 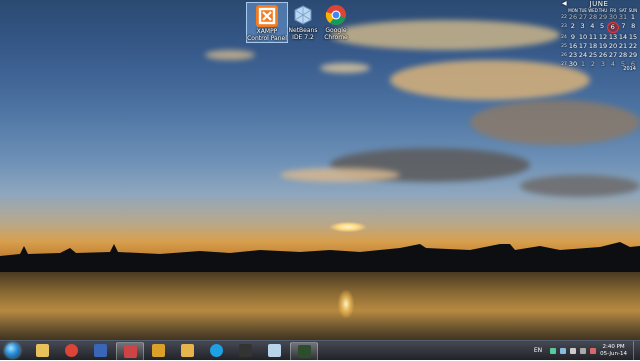 I want to click on desktop-icon-label: Google Chrome, so click(x=336, y=34).